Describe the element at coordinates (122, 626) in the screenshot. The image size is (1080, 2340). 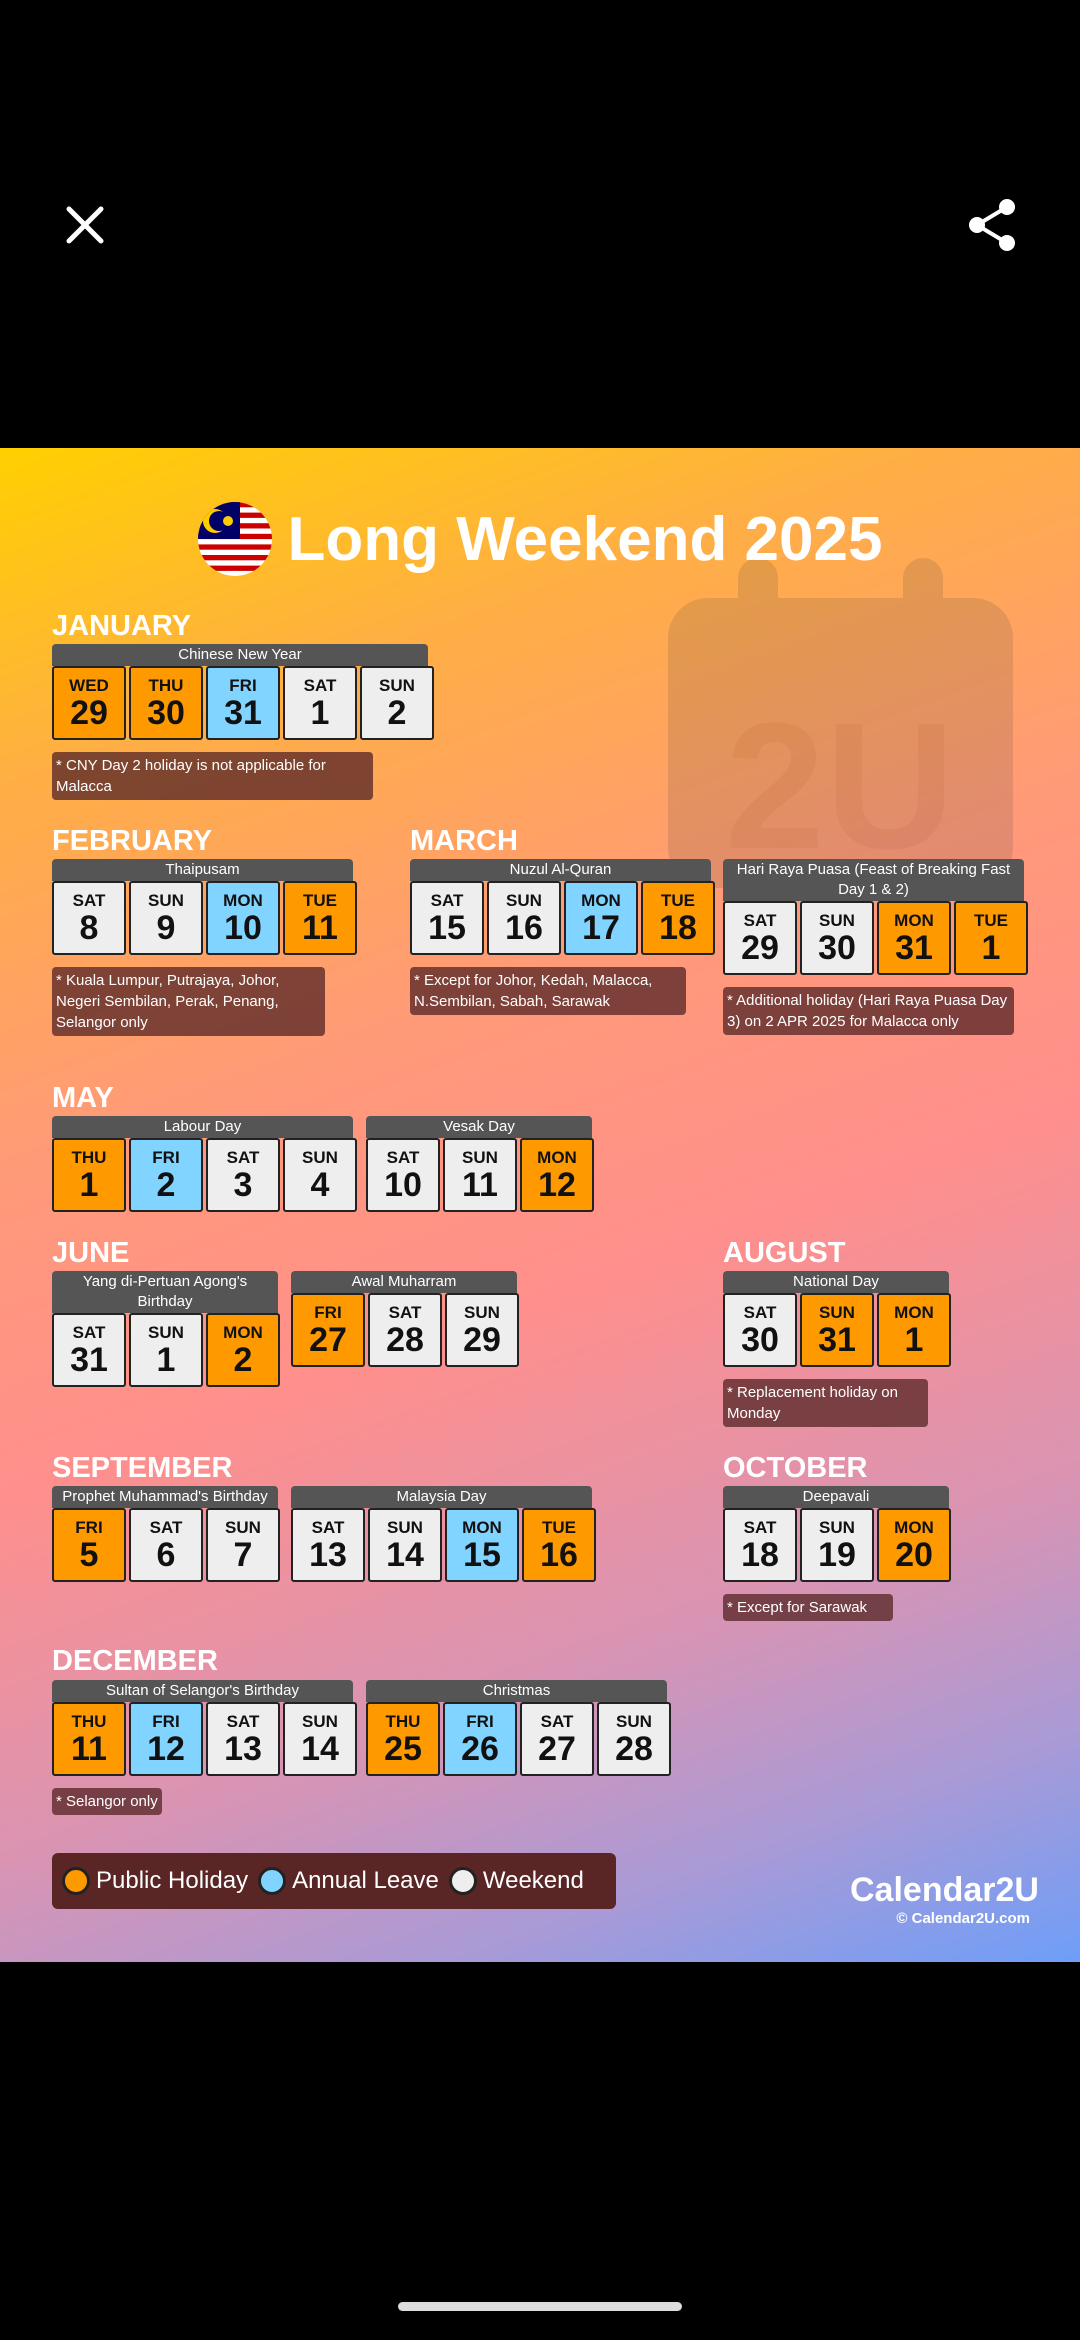
I see `month-label: JANUARY` at that location.